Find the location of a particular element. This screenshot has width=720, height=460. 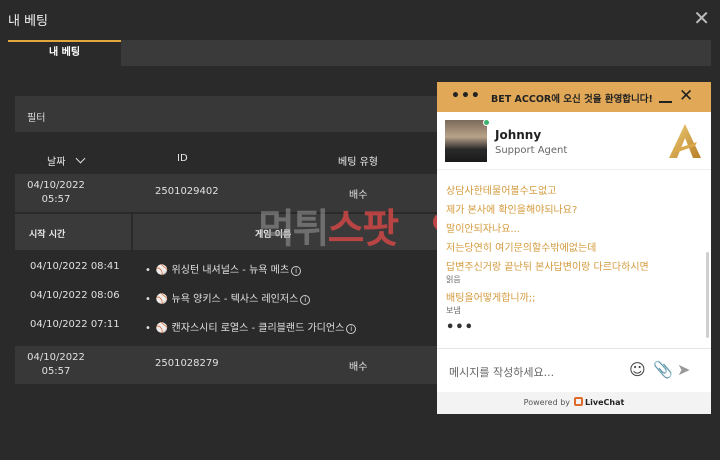

chat-message: 답변주신거랑 끝난뒤 본사답변이랑 다르다하시면 is located at coordinates (547, 267).